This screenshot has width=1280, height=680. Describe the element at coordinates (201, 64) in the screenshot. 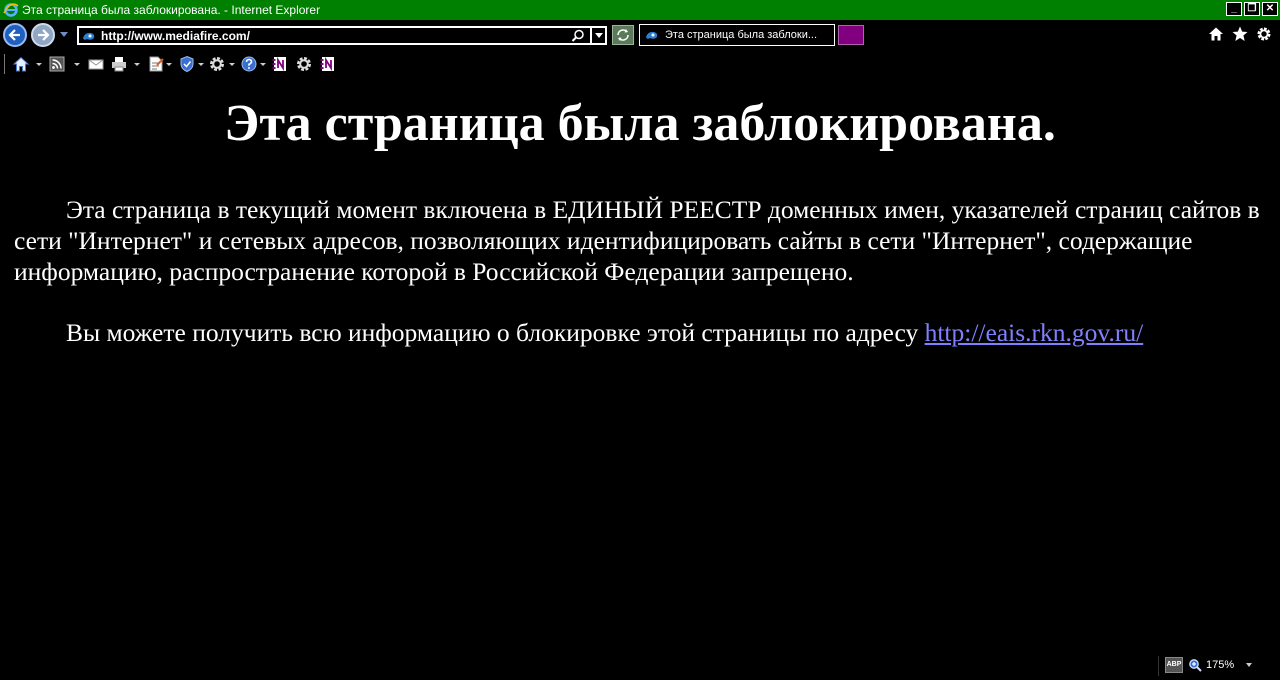

I see `safety-dropdown` at that location.